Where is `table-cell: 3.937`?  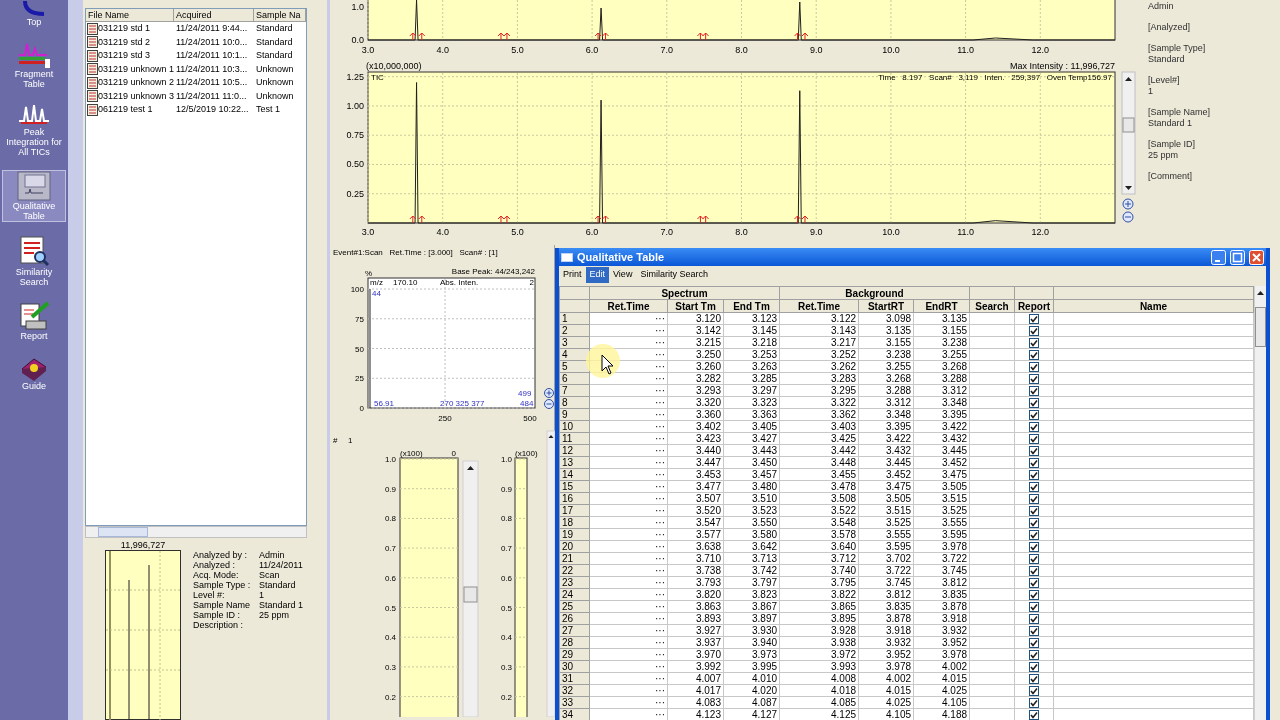
table-cell: 3.937 is located at coordinates (695, 642).